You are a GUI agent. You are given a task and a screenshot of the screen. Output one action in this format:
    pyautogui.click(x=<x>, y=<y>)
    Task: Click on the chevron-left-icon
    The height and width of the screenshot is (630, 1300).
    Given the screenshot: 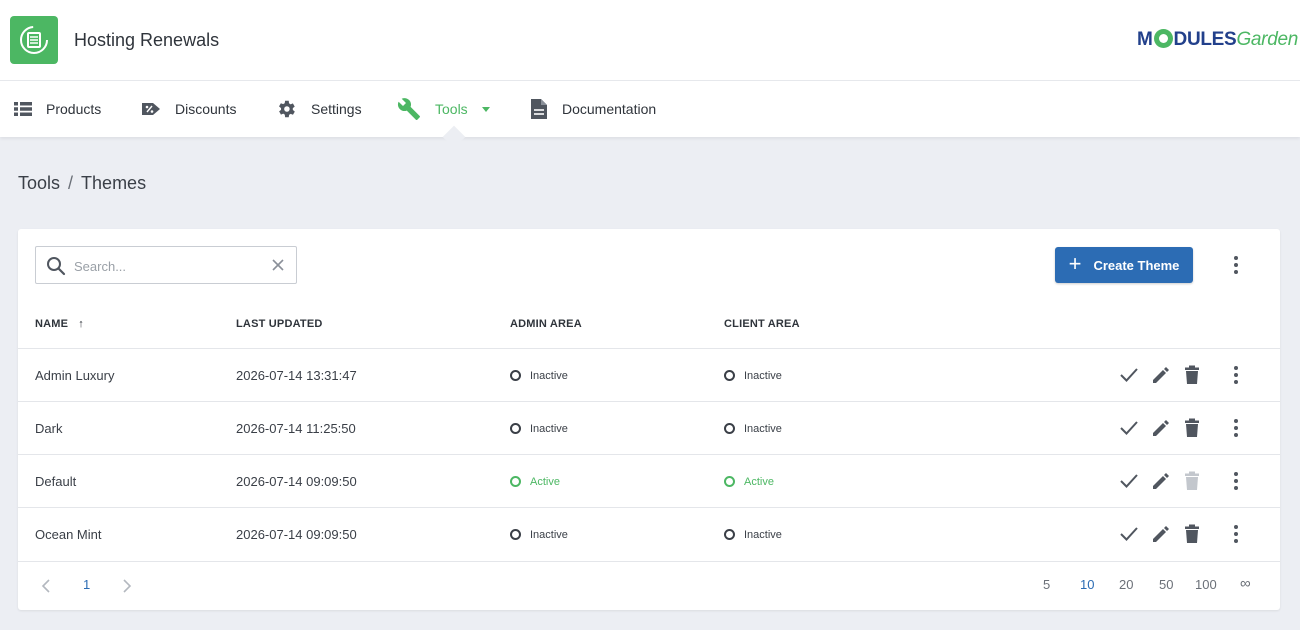 What is the action you would take?
    pyautogui.click(x=46, y=586)
    